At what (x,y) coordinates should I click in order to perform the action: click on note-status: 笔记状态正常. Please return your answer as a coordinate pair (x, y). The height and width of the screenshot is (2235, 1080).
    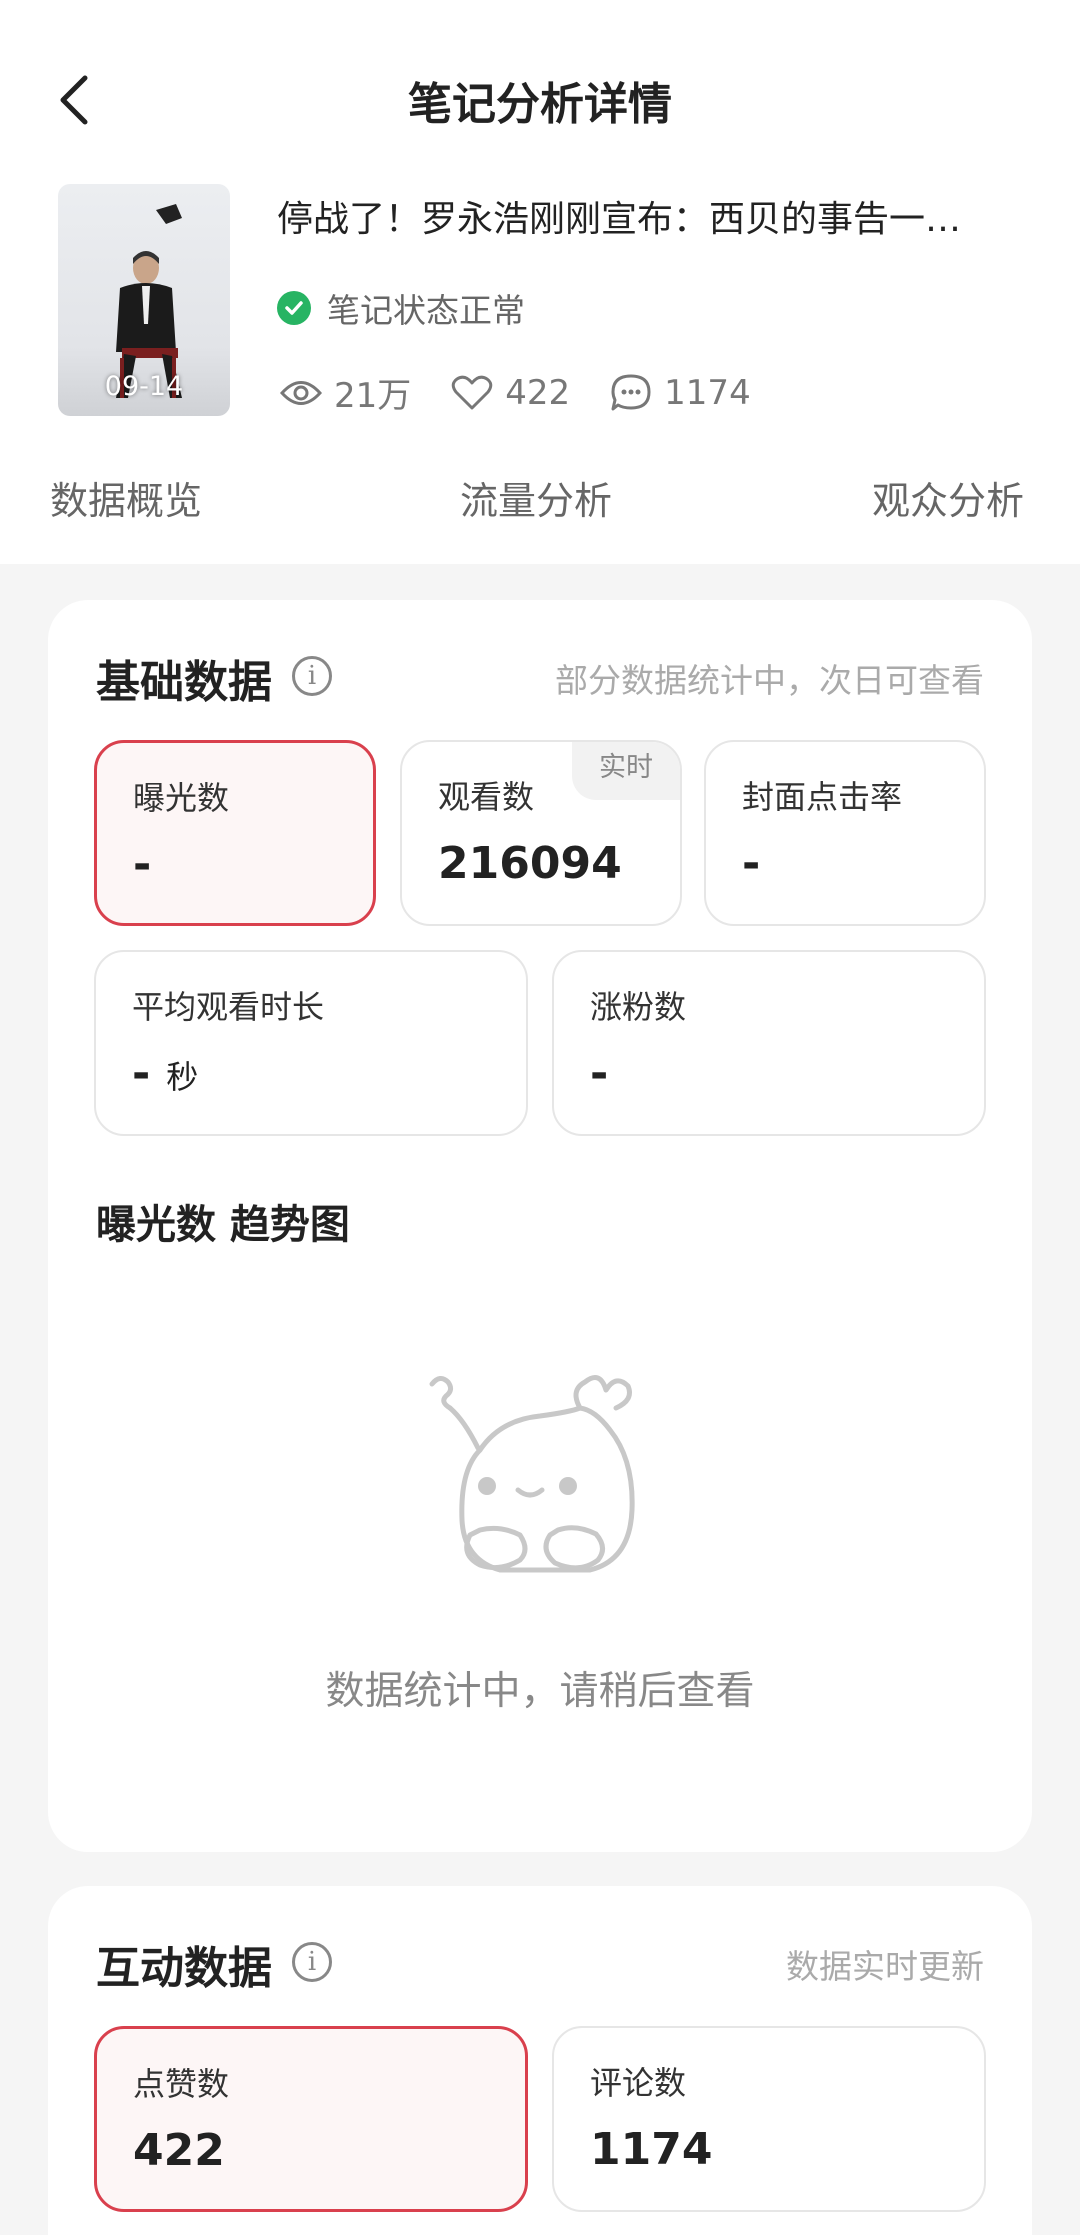
    Looking at the image, I should click on (401, 308).